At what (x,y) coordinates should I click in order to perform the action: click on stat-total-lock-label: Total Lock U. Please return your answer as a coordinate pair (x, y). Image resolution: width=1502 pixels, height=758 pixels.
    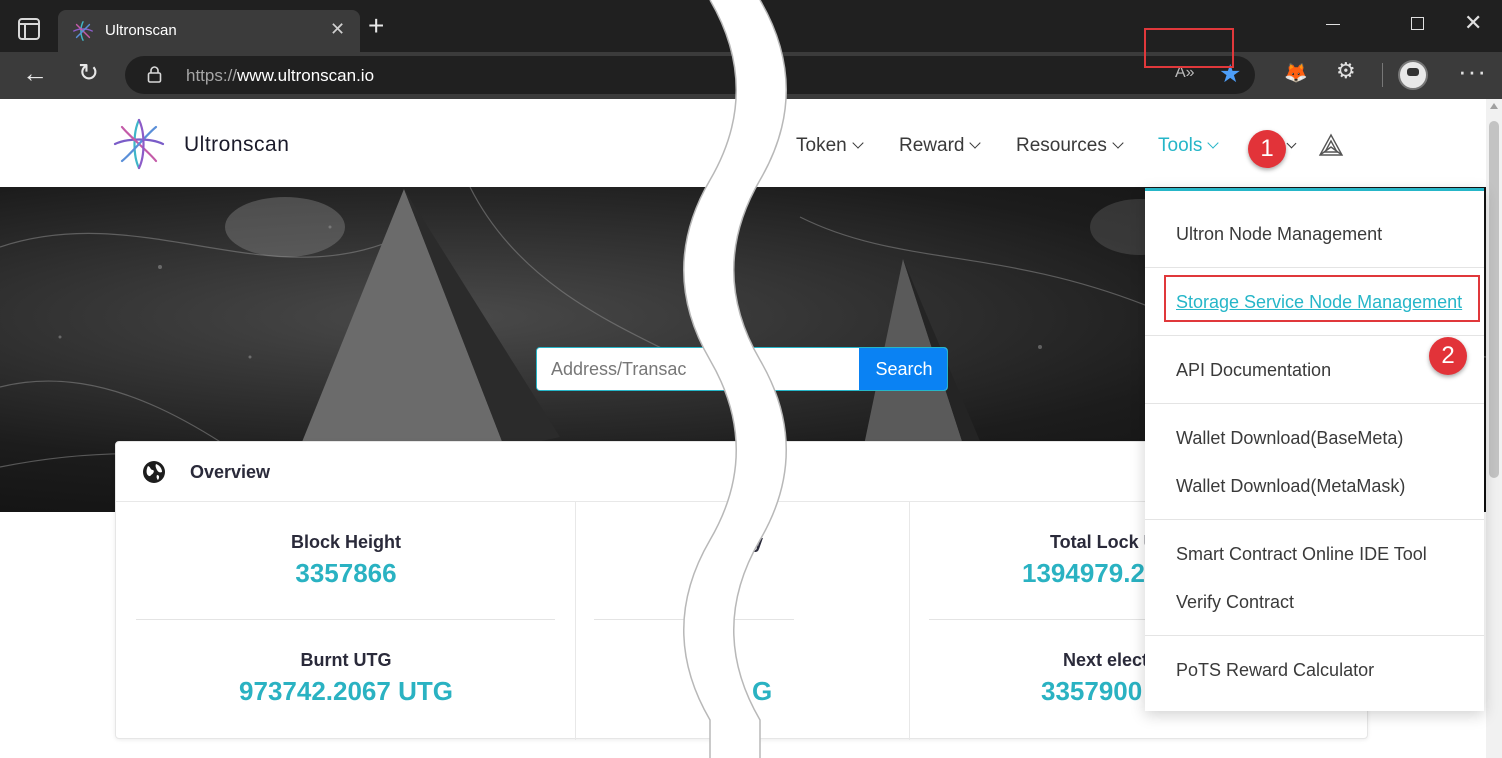
    Looking at the image, I should click on (1103, 542).